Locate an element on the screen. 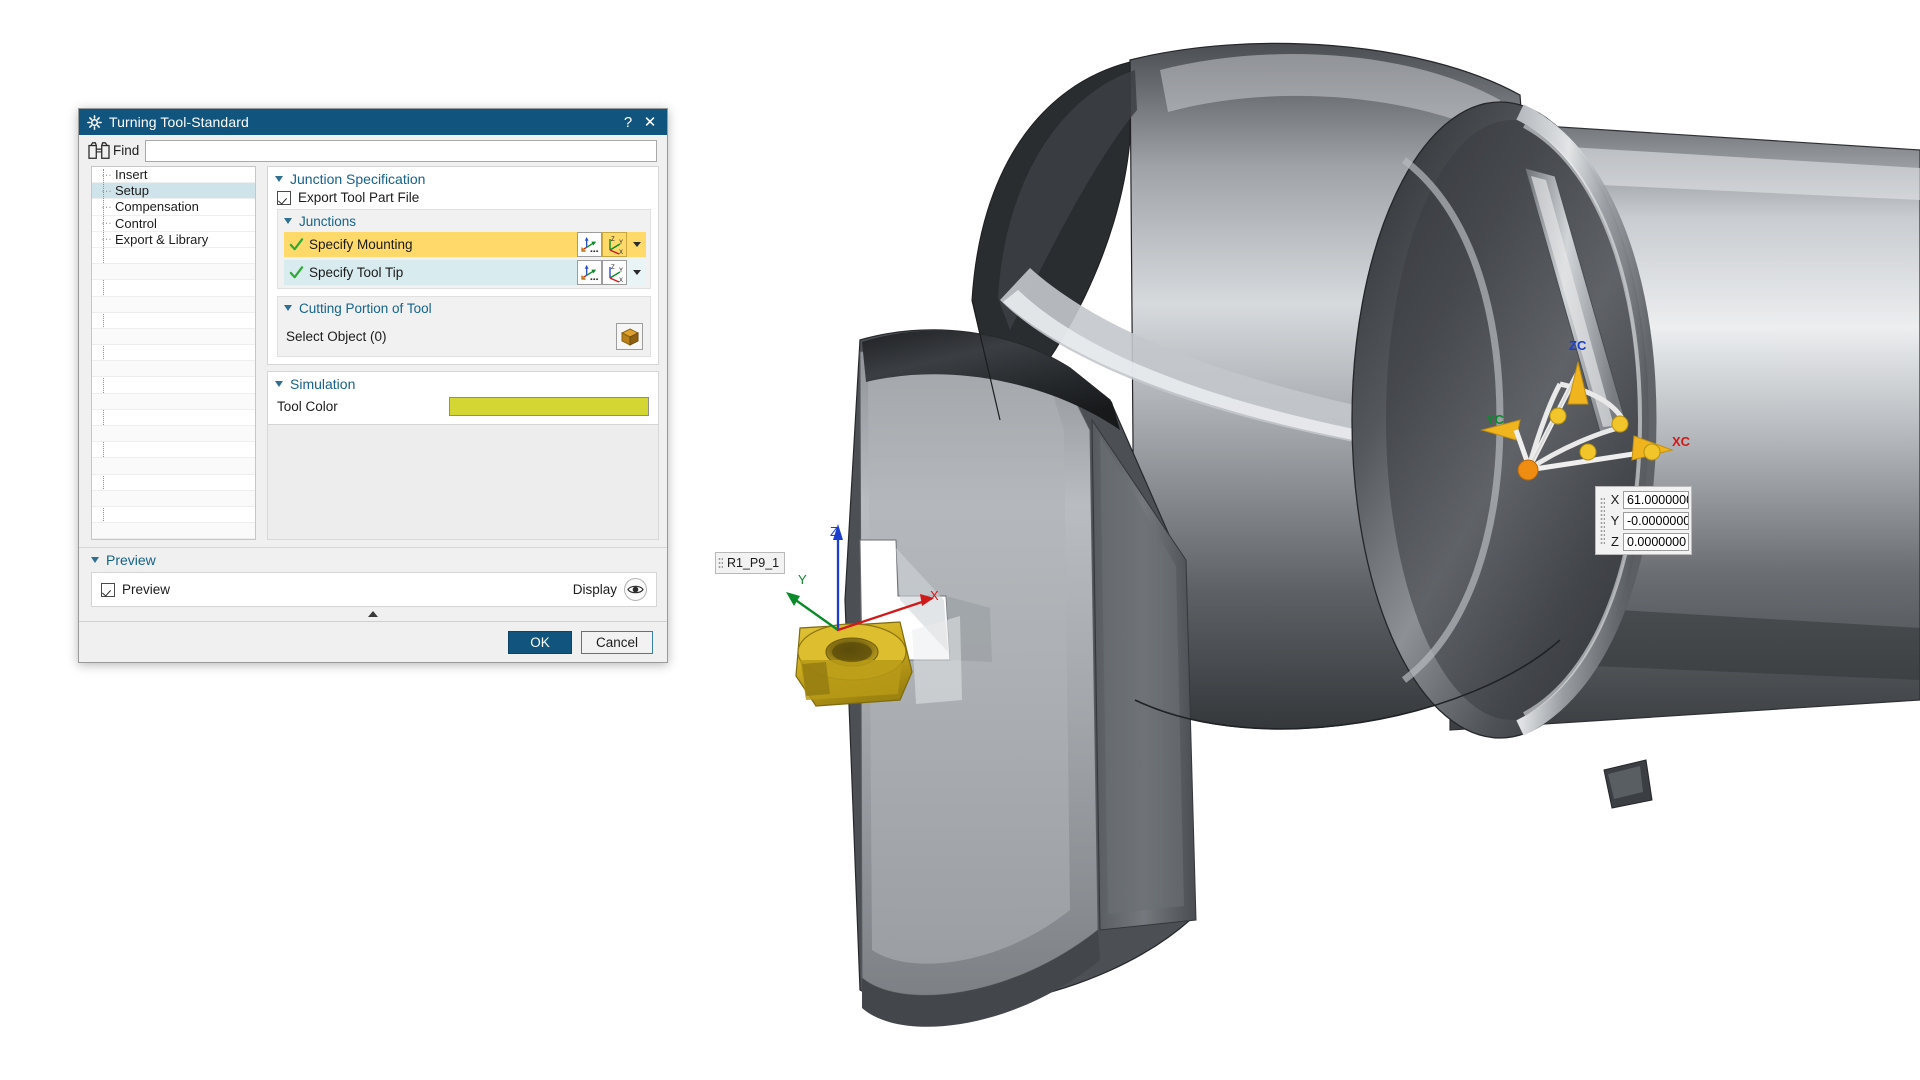 The image size is (1920, 1080). specify-mounting-field: Specify Mounting is located at coordinates (430, 244).